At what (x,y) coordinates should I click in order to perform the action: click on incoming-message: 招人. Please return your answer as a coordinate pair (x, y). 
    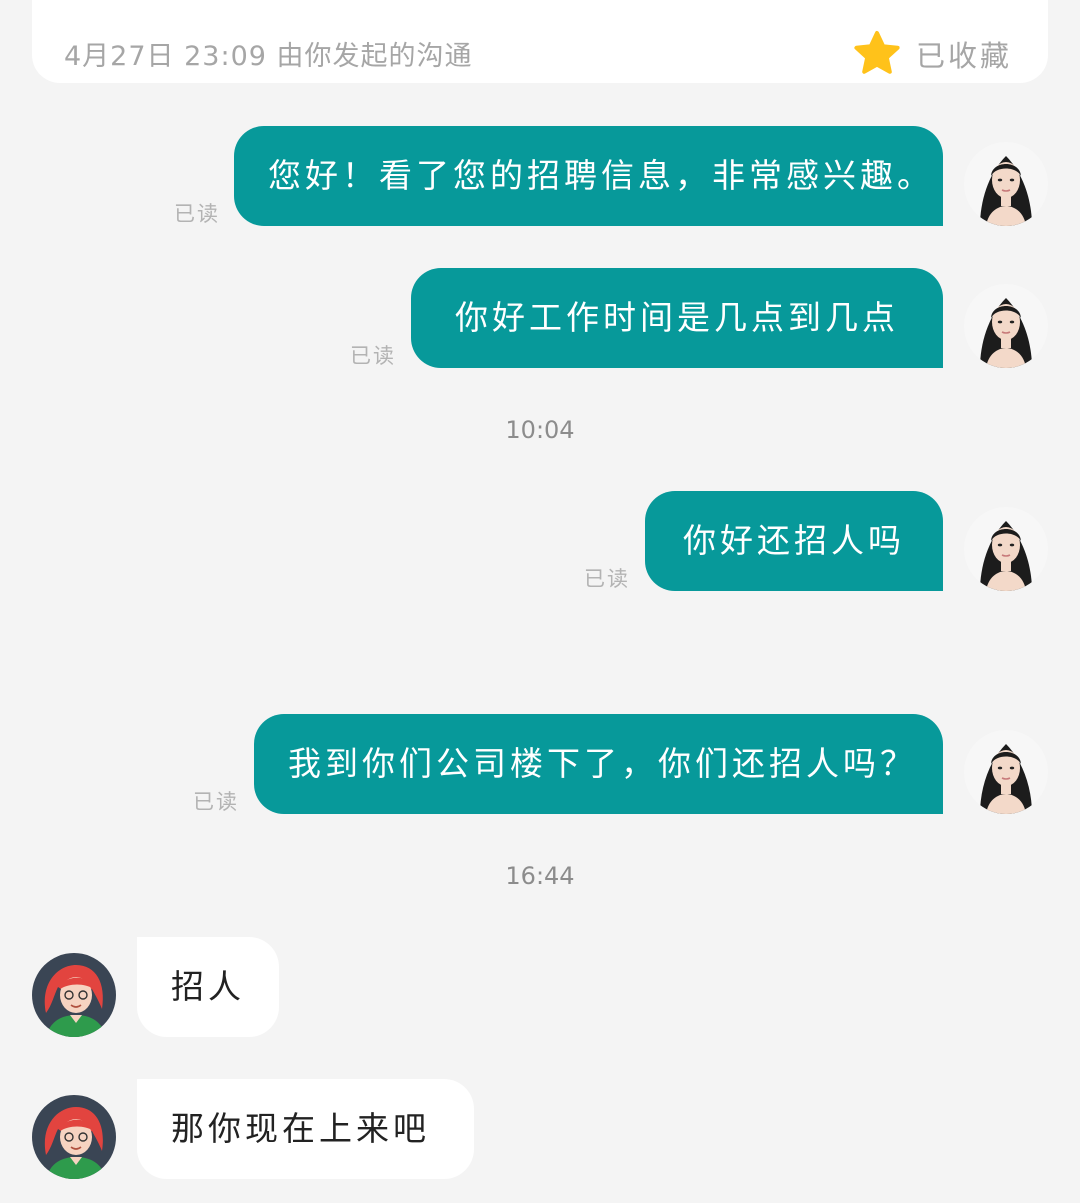
    Looking at the image, I should click on (208, 987).